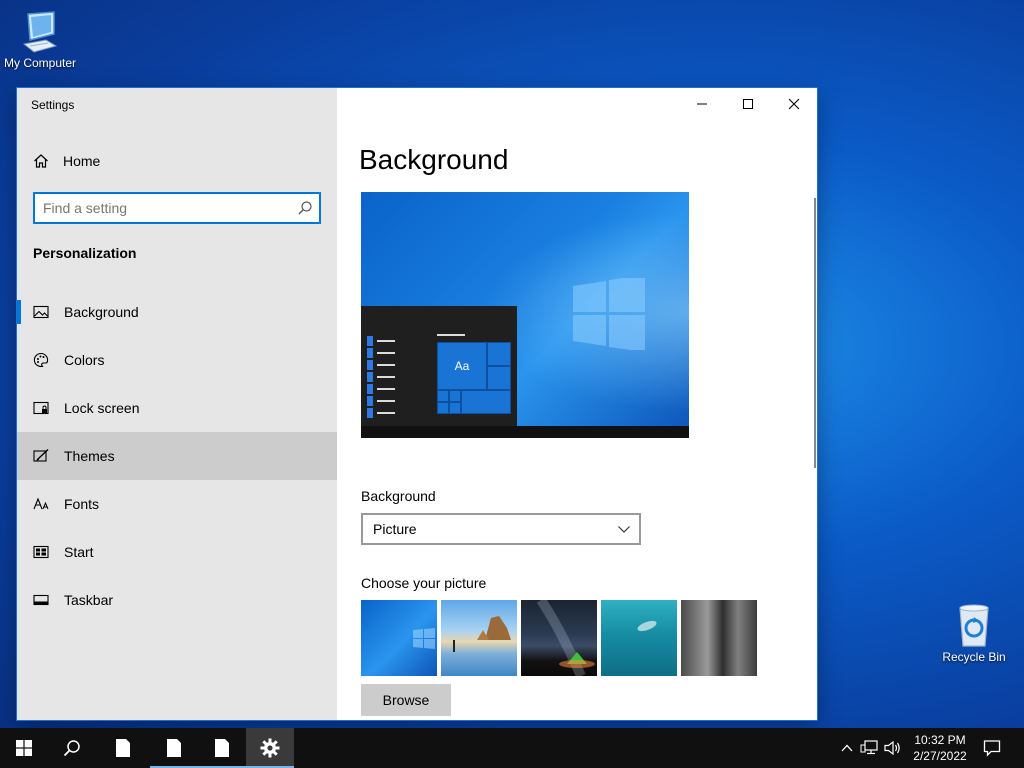  Describe the element at coordinates (84, 360) in the screenshot. I see `sidebar-item-label: Colors` at that location.